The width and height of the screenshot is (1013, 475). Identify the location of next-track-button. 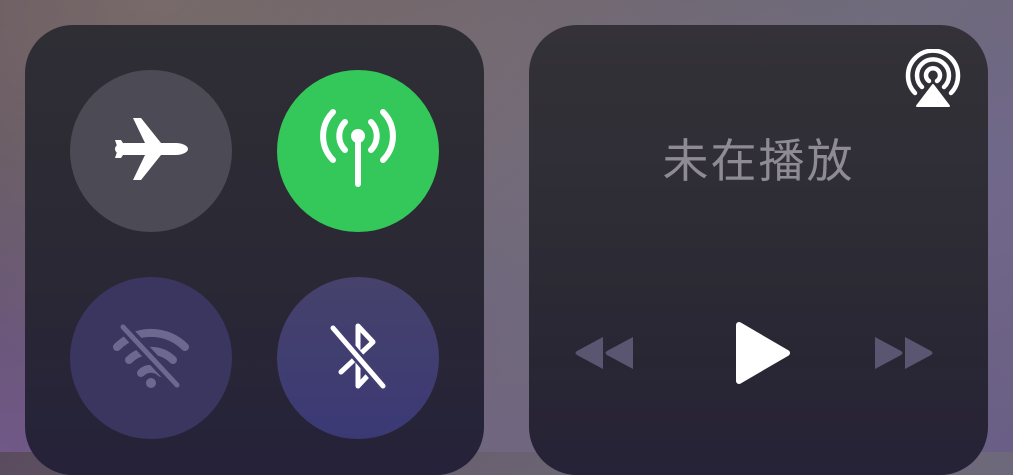
(904, 355).